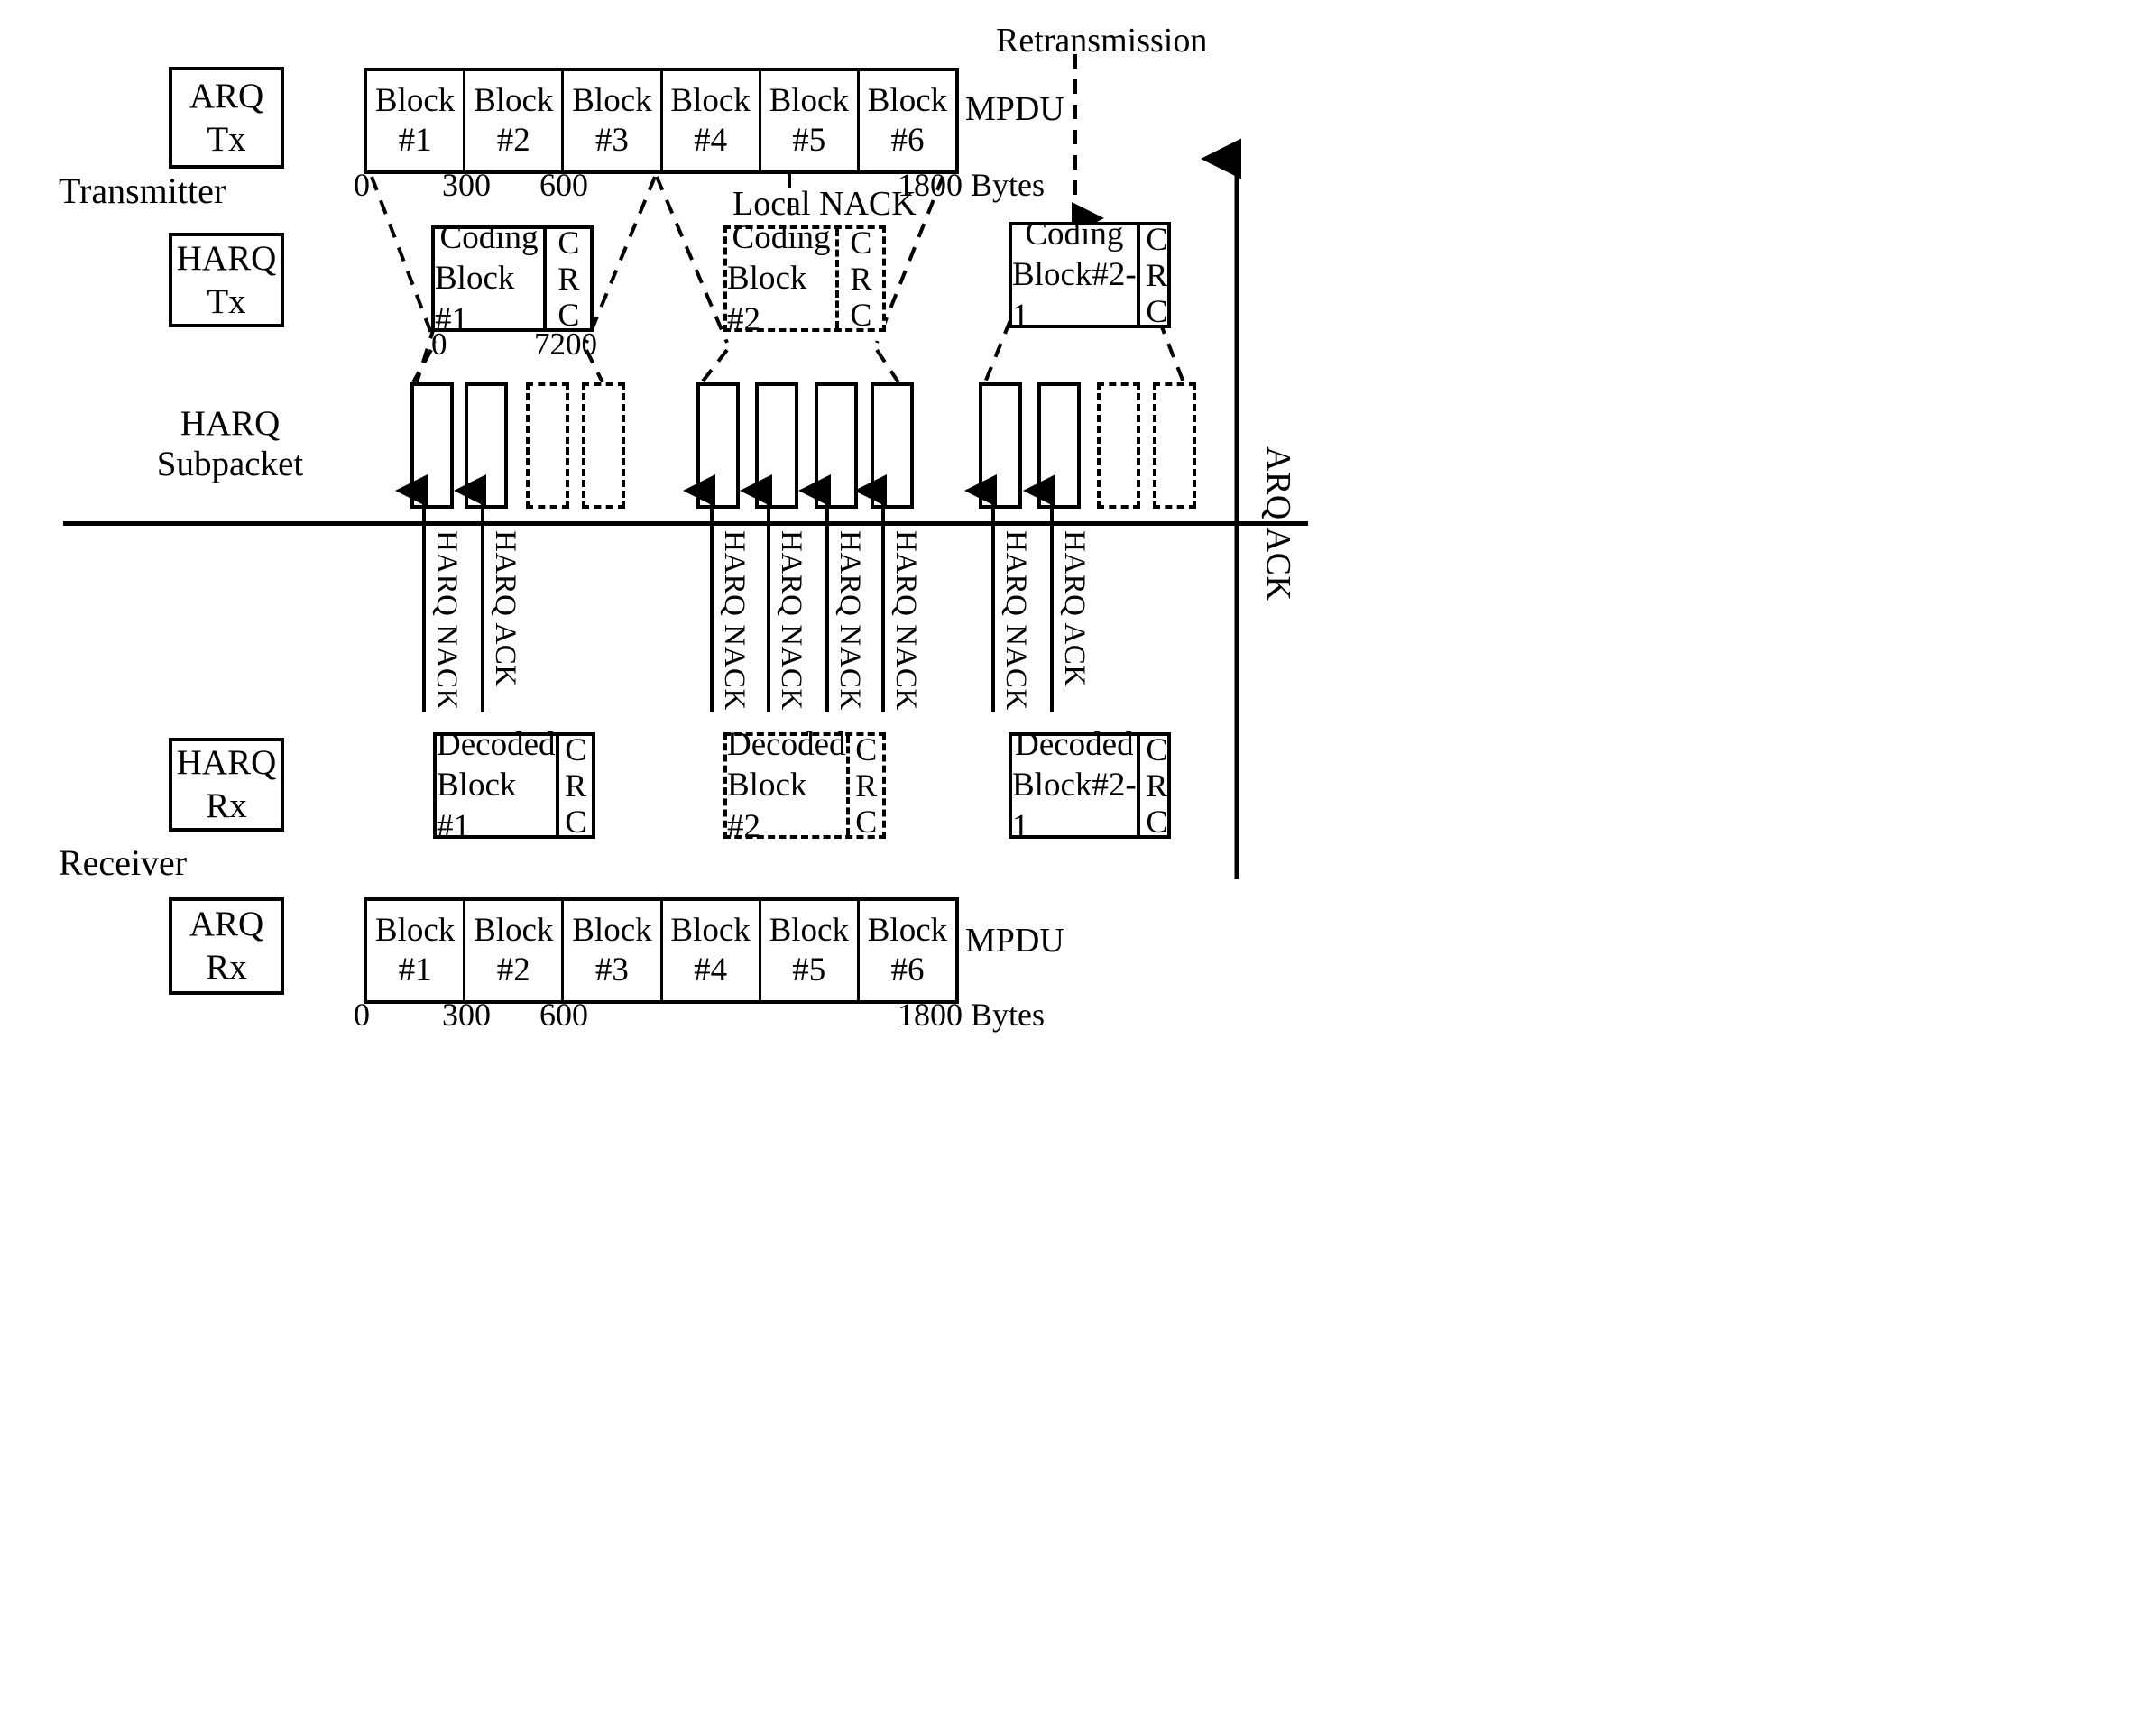 This screenshot has width=2156, height=1719. Describe the element at coordinates (362, 185) in the screenshot. I see `mpdu-tx-scale-0: 0` at that location.